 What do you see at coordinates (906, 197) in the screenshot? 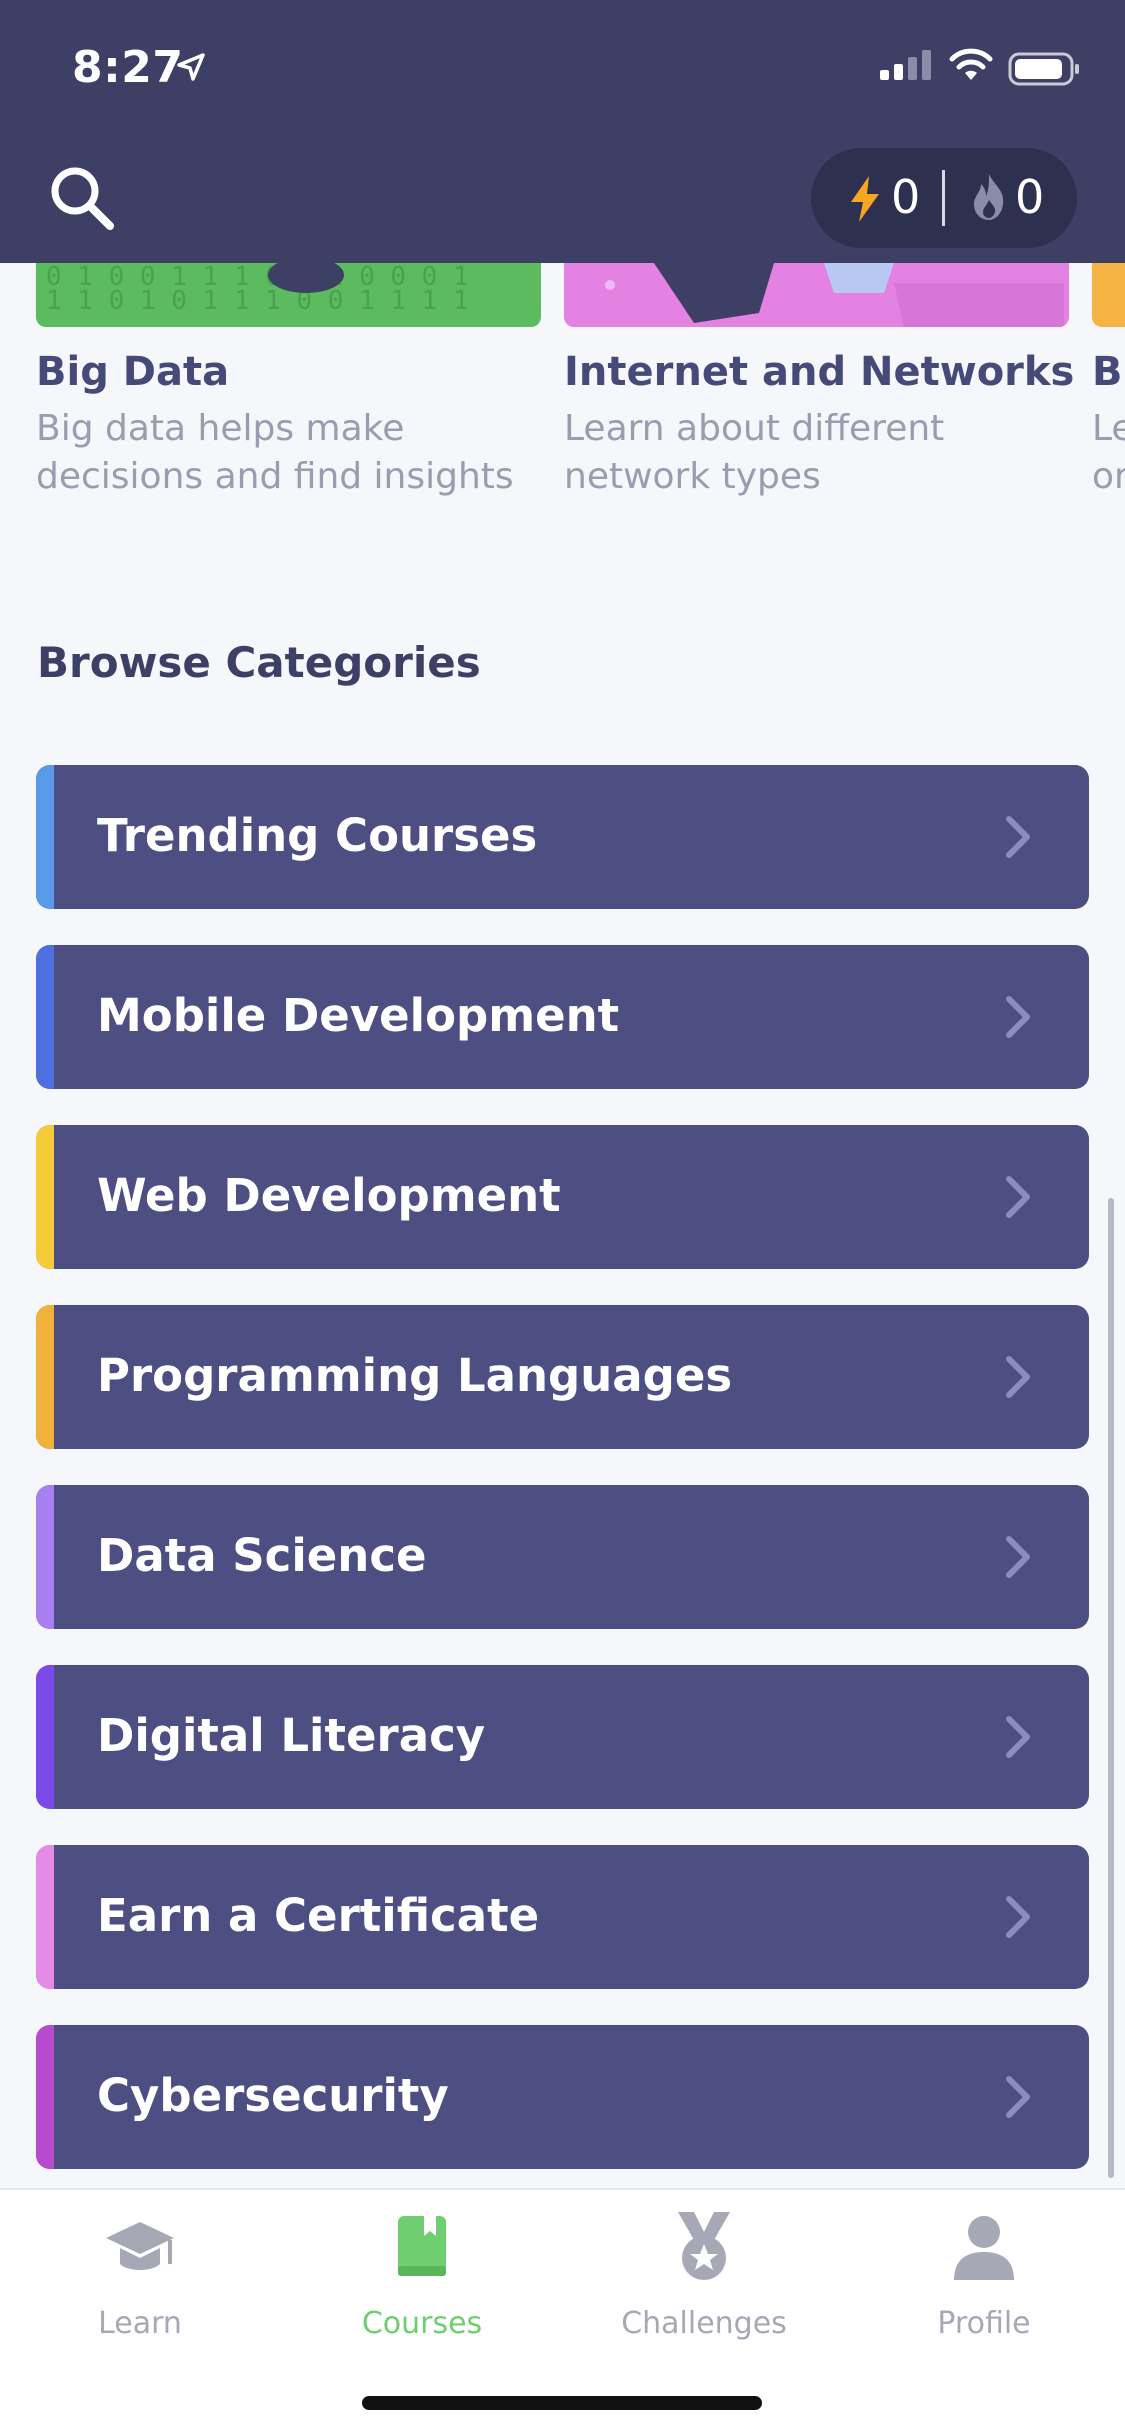
I see `energy-count: 0` at bounding box center [906, 197].